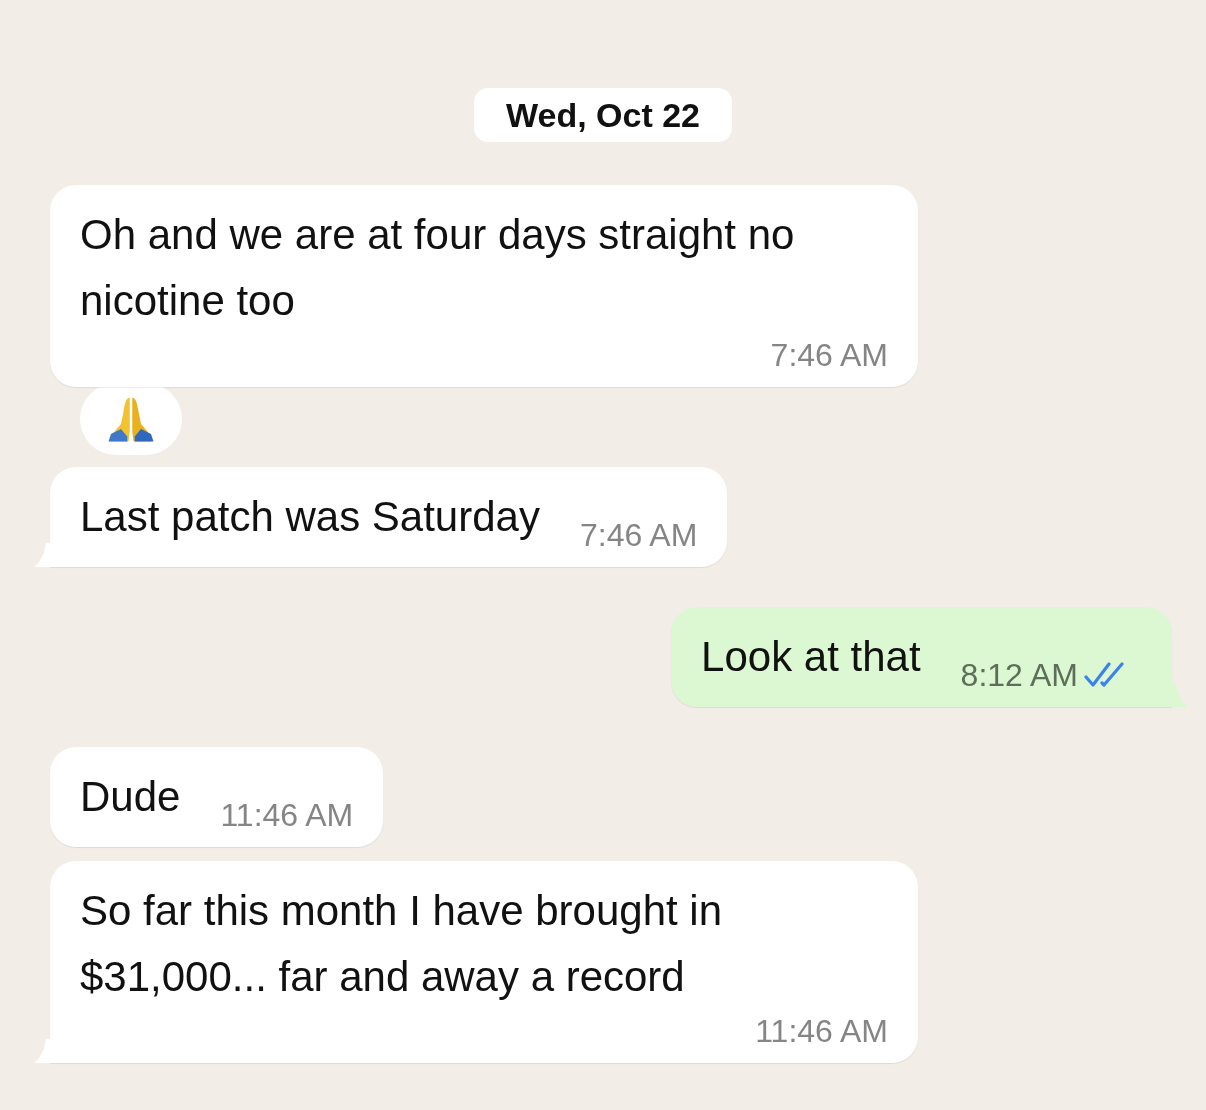 The height and width of the screenshot is (1110, 1206). What do you see at coordinates (1019, 675) in the screenshot?
I see `message-time: 8:12 AM` at bounding box center [1019, 675].